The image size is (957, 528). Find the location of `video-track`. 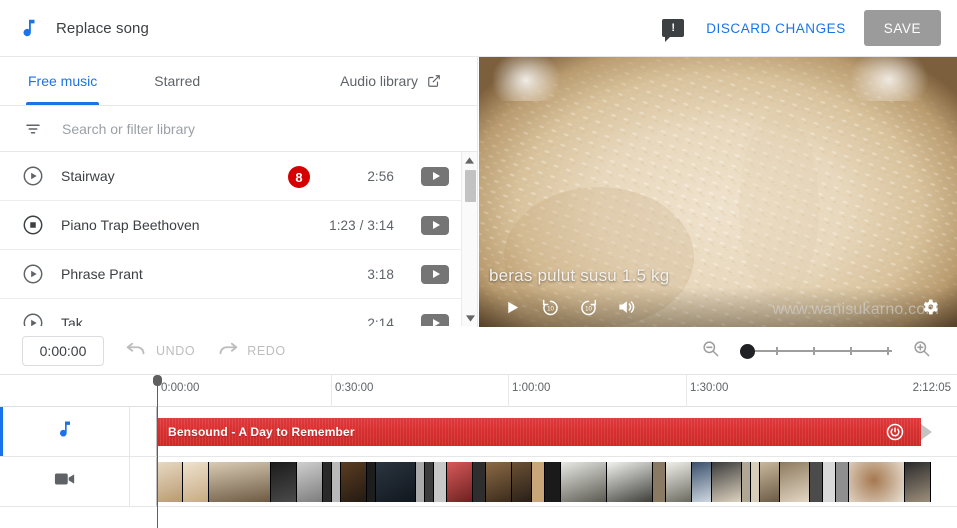

video-track is located at coordinates (478, 482).